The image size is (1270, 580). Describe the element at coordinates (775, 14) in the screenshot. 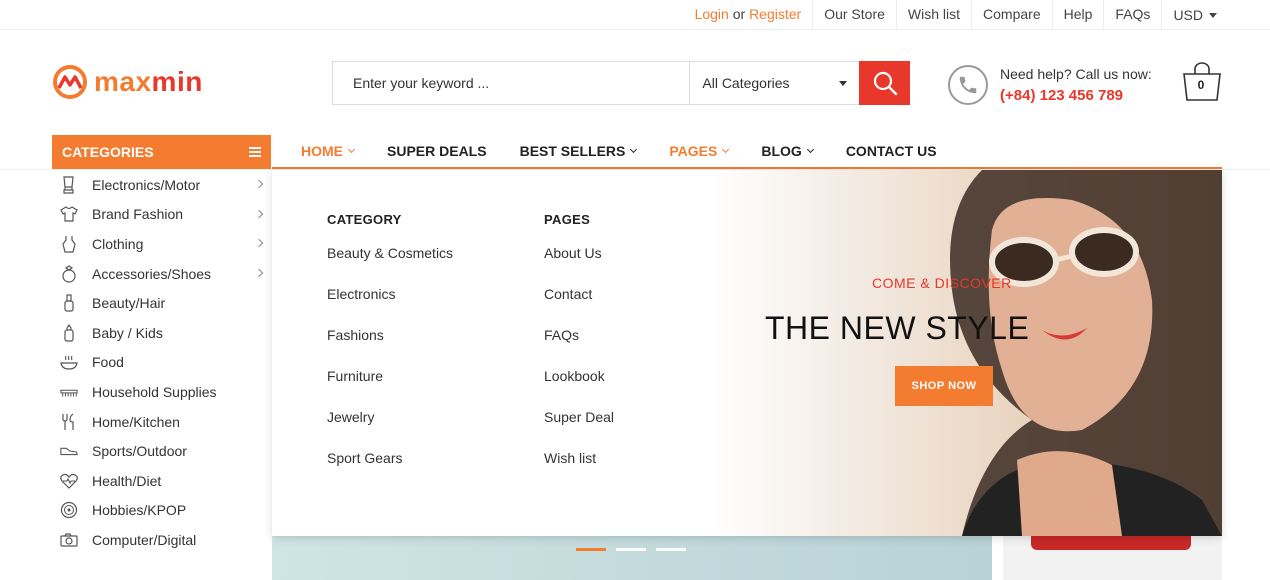

I see `register-link: Register` at that location.